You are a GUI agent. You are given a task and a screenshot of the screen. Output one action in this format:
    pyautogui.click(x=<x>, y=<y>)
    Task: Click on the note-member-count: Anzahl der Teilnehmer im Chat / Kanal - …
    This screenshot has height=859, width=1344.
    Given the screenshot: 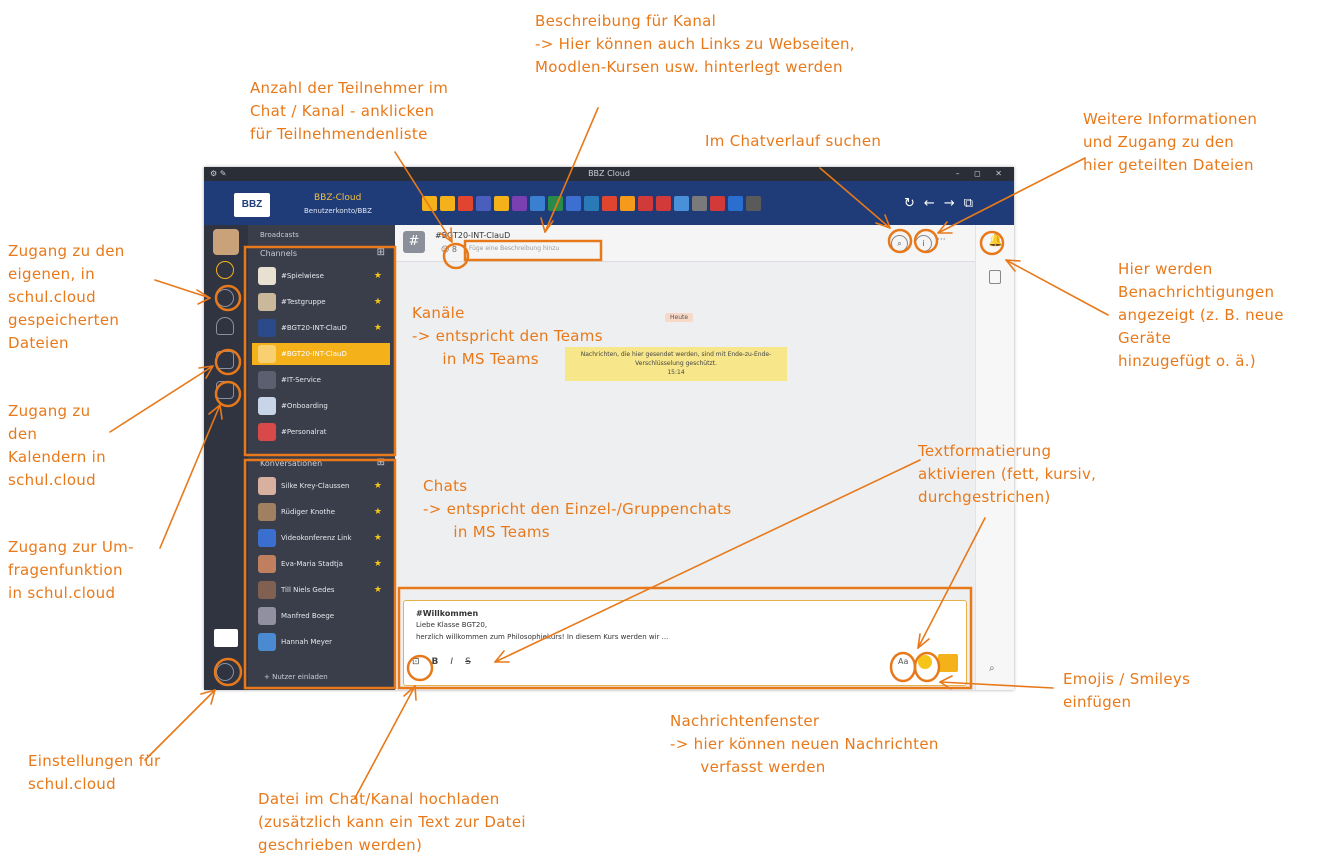 What is the action you would take?
    pyautogui.click(x=349, y=111)
    